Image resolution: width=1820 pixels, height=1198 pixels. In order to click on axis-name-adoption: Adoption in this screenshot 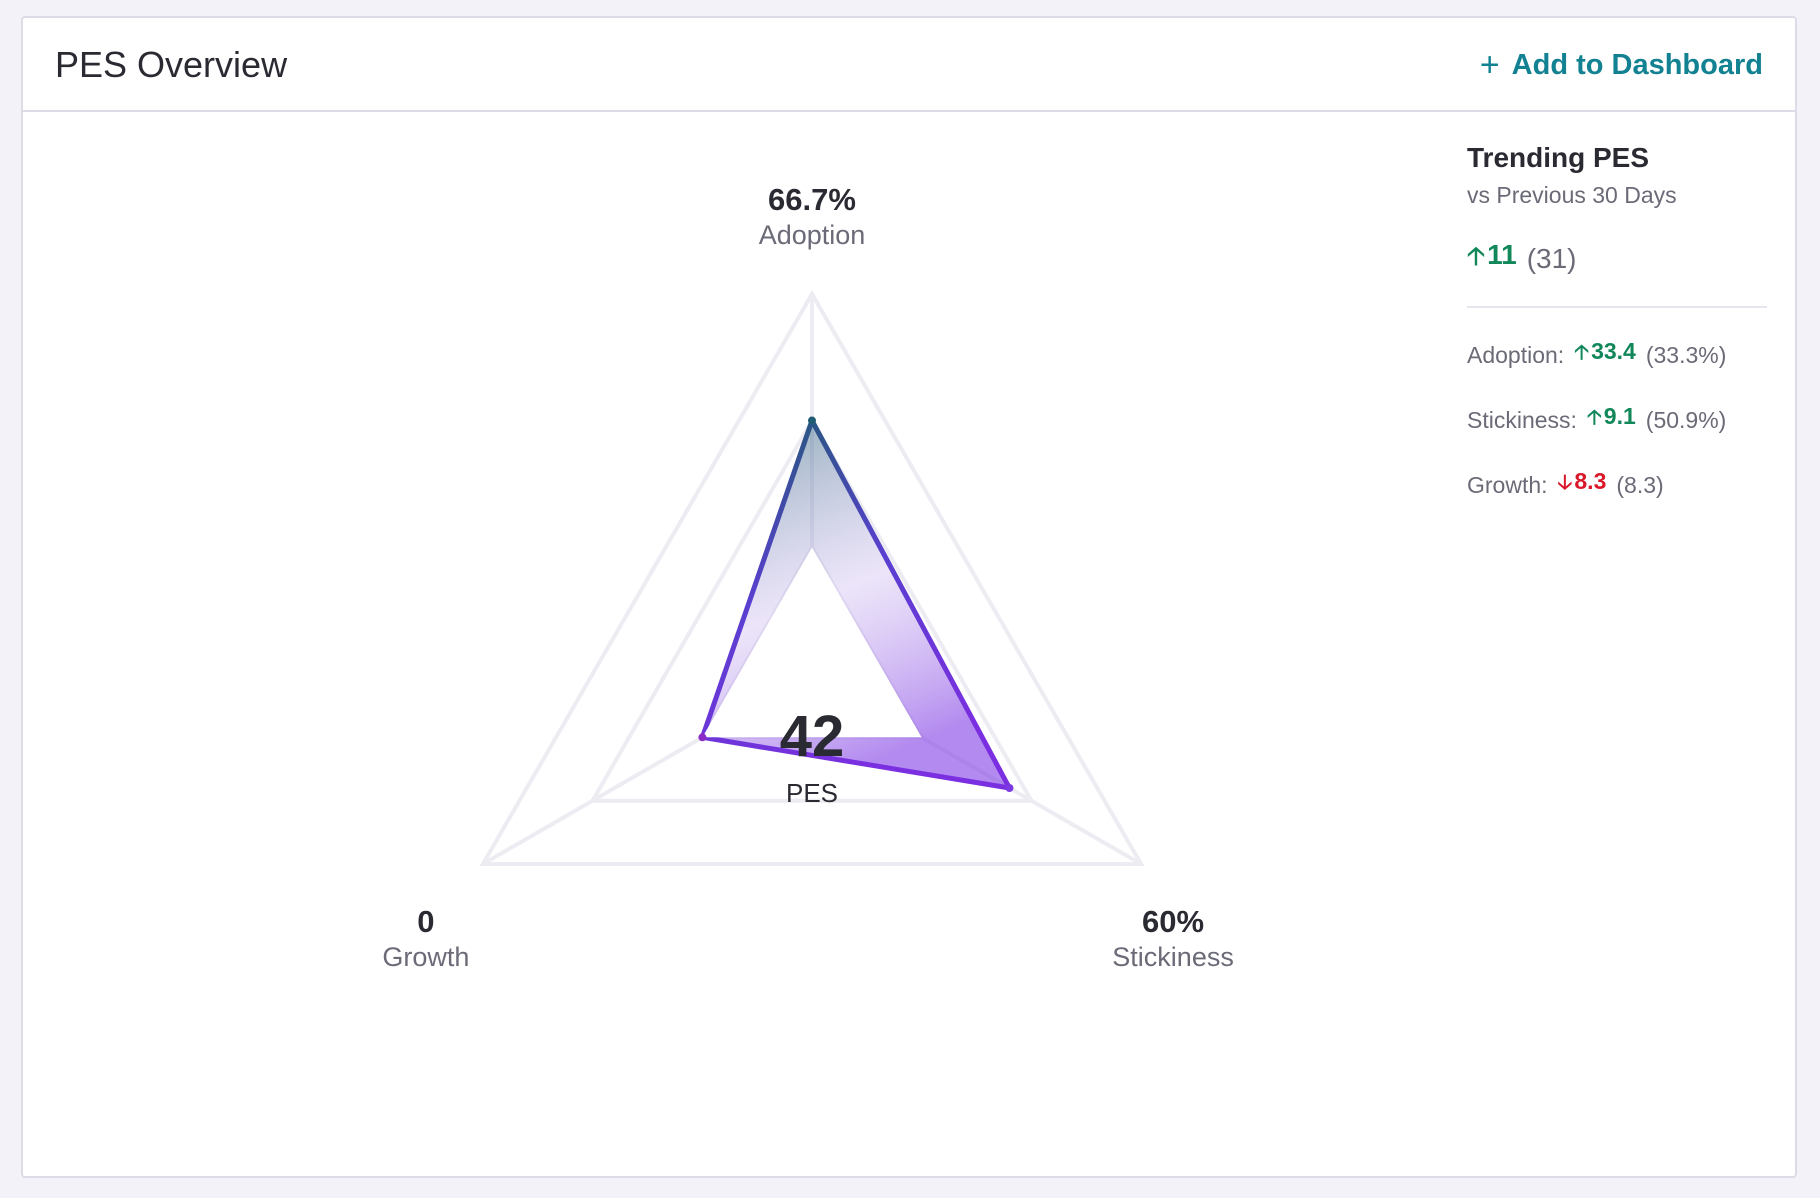, I will do `click(812, 235)`.